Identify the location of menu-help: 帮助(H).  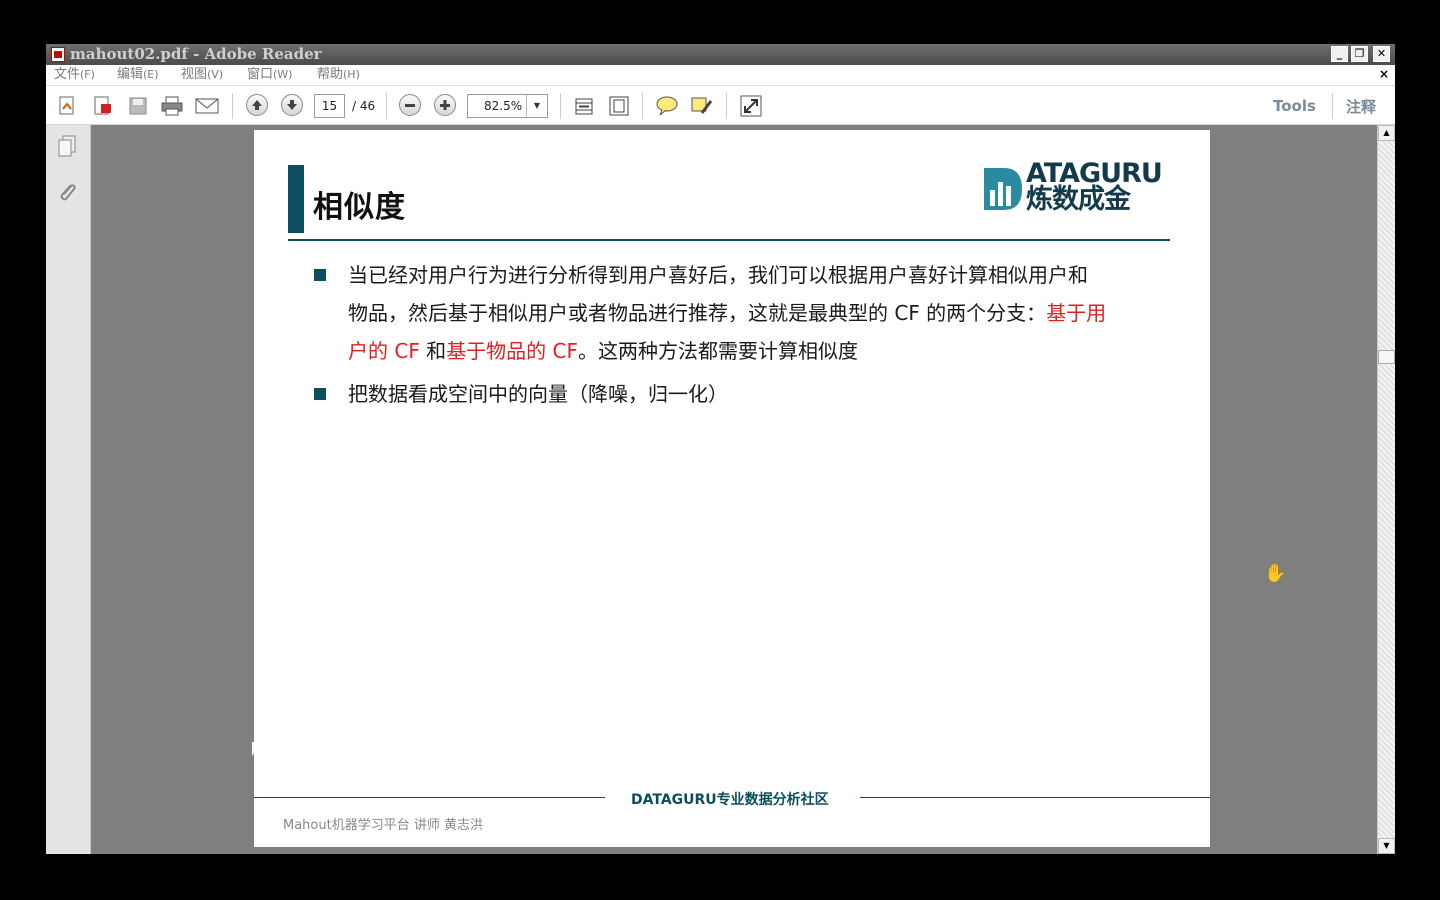
(338, 75).